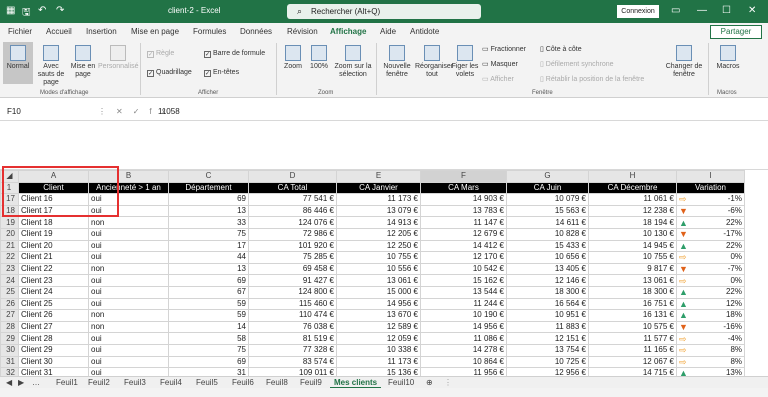  I want to click on row-header: 20, so click(9, 234).